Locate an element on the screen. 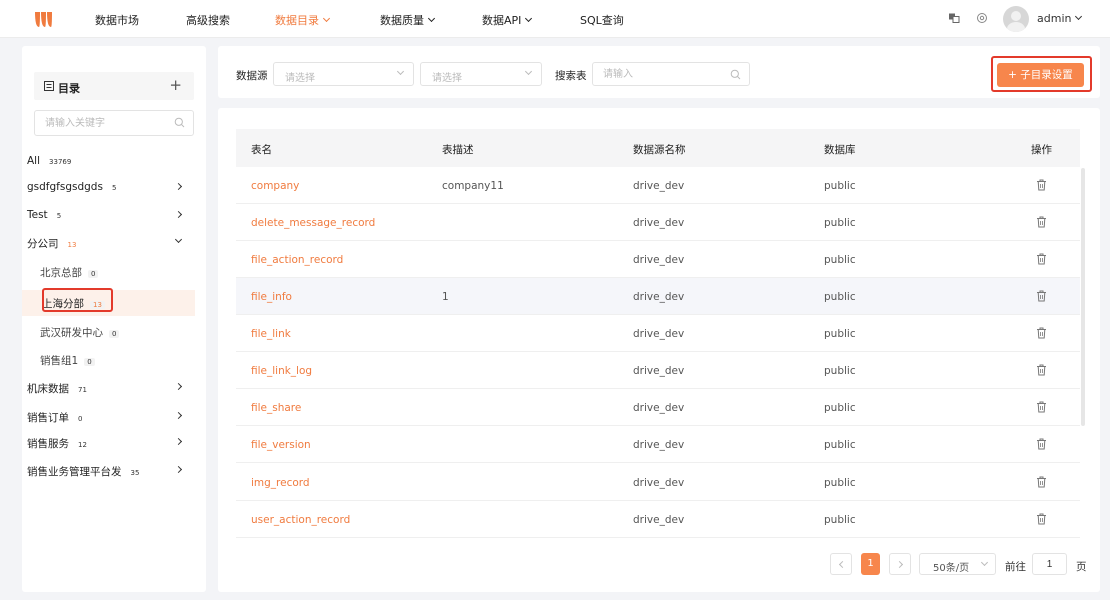 Image resolution: width=1110 pixels, height=600 pixels. filter-bar: 数据源 请选择 请选择 搜索表 + 子目录设置 is located at coordinates (659, 72).